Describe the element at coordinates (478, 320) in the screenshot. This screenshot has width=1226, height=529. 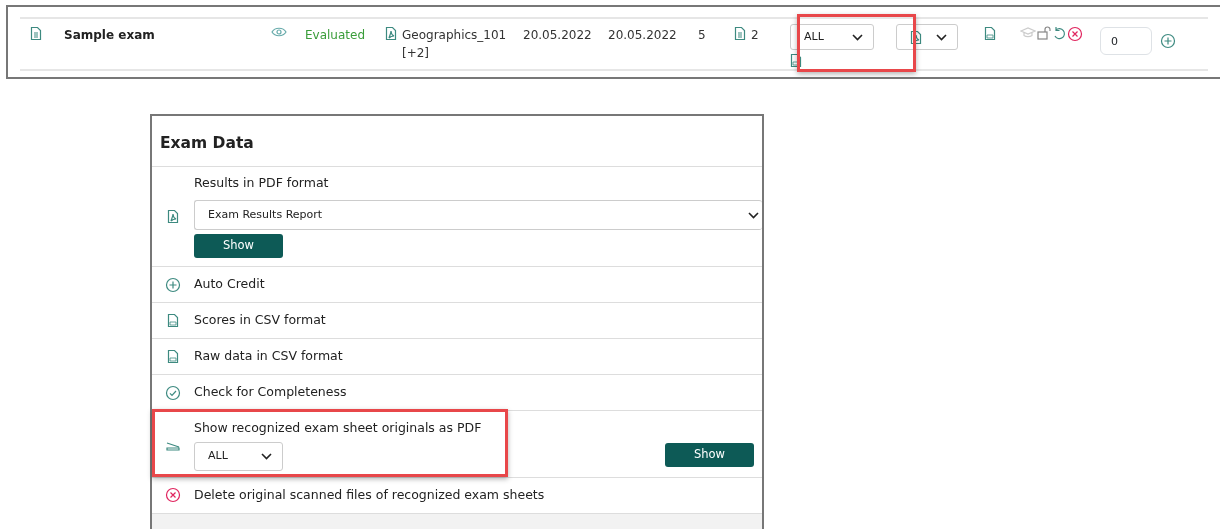
I see `item-label: Scores in CSV format` at that location.